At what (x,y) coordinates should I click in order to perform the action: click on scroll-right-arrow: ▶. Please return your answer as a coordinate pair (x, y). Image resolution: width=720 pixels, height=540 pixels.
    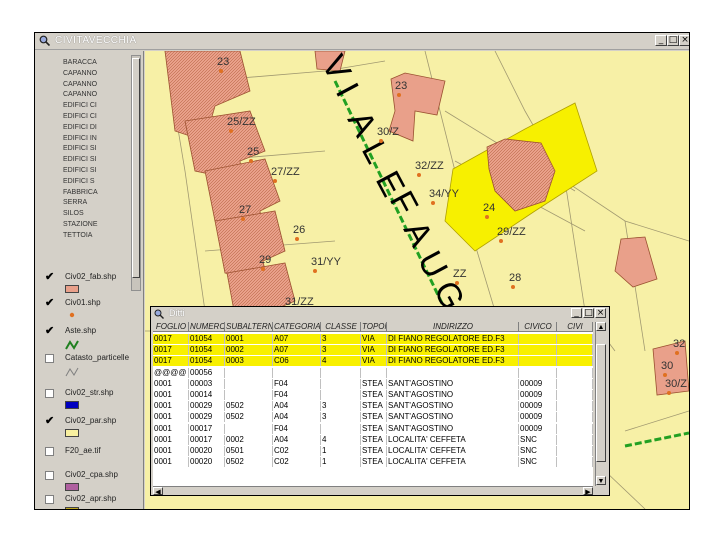
    Looking at the image, I should click on (588, 491).